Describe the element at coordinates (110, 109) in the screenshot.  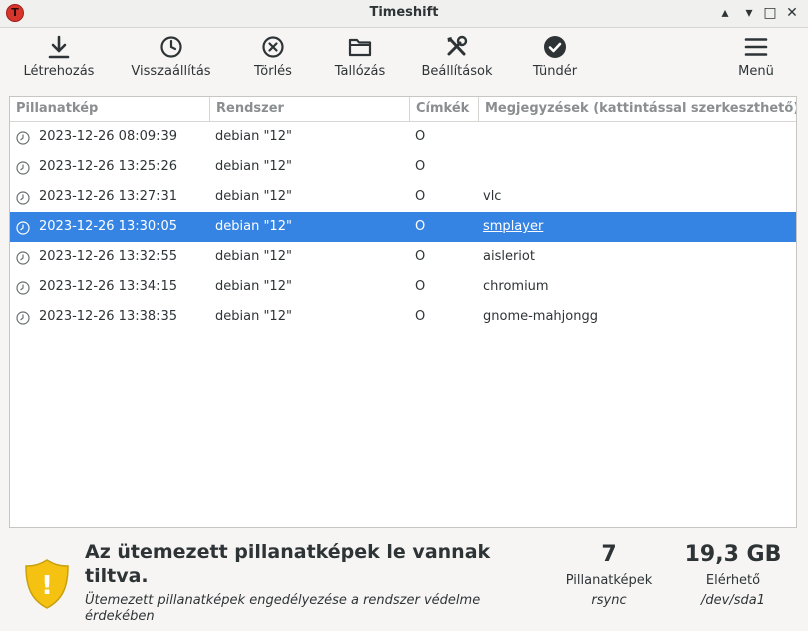
I see `column-header-snapshot: Pillanatkép` at that location.